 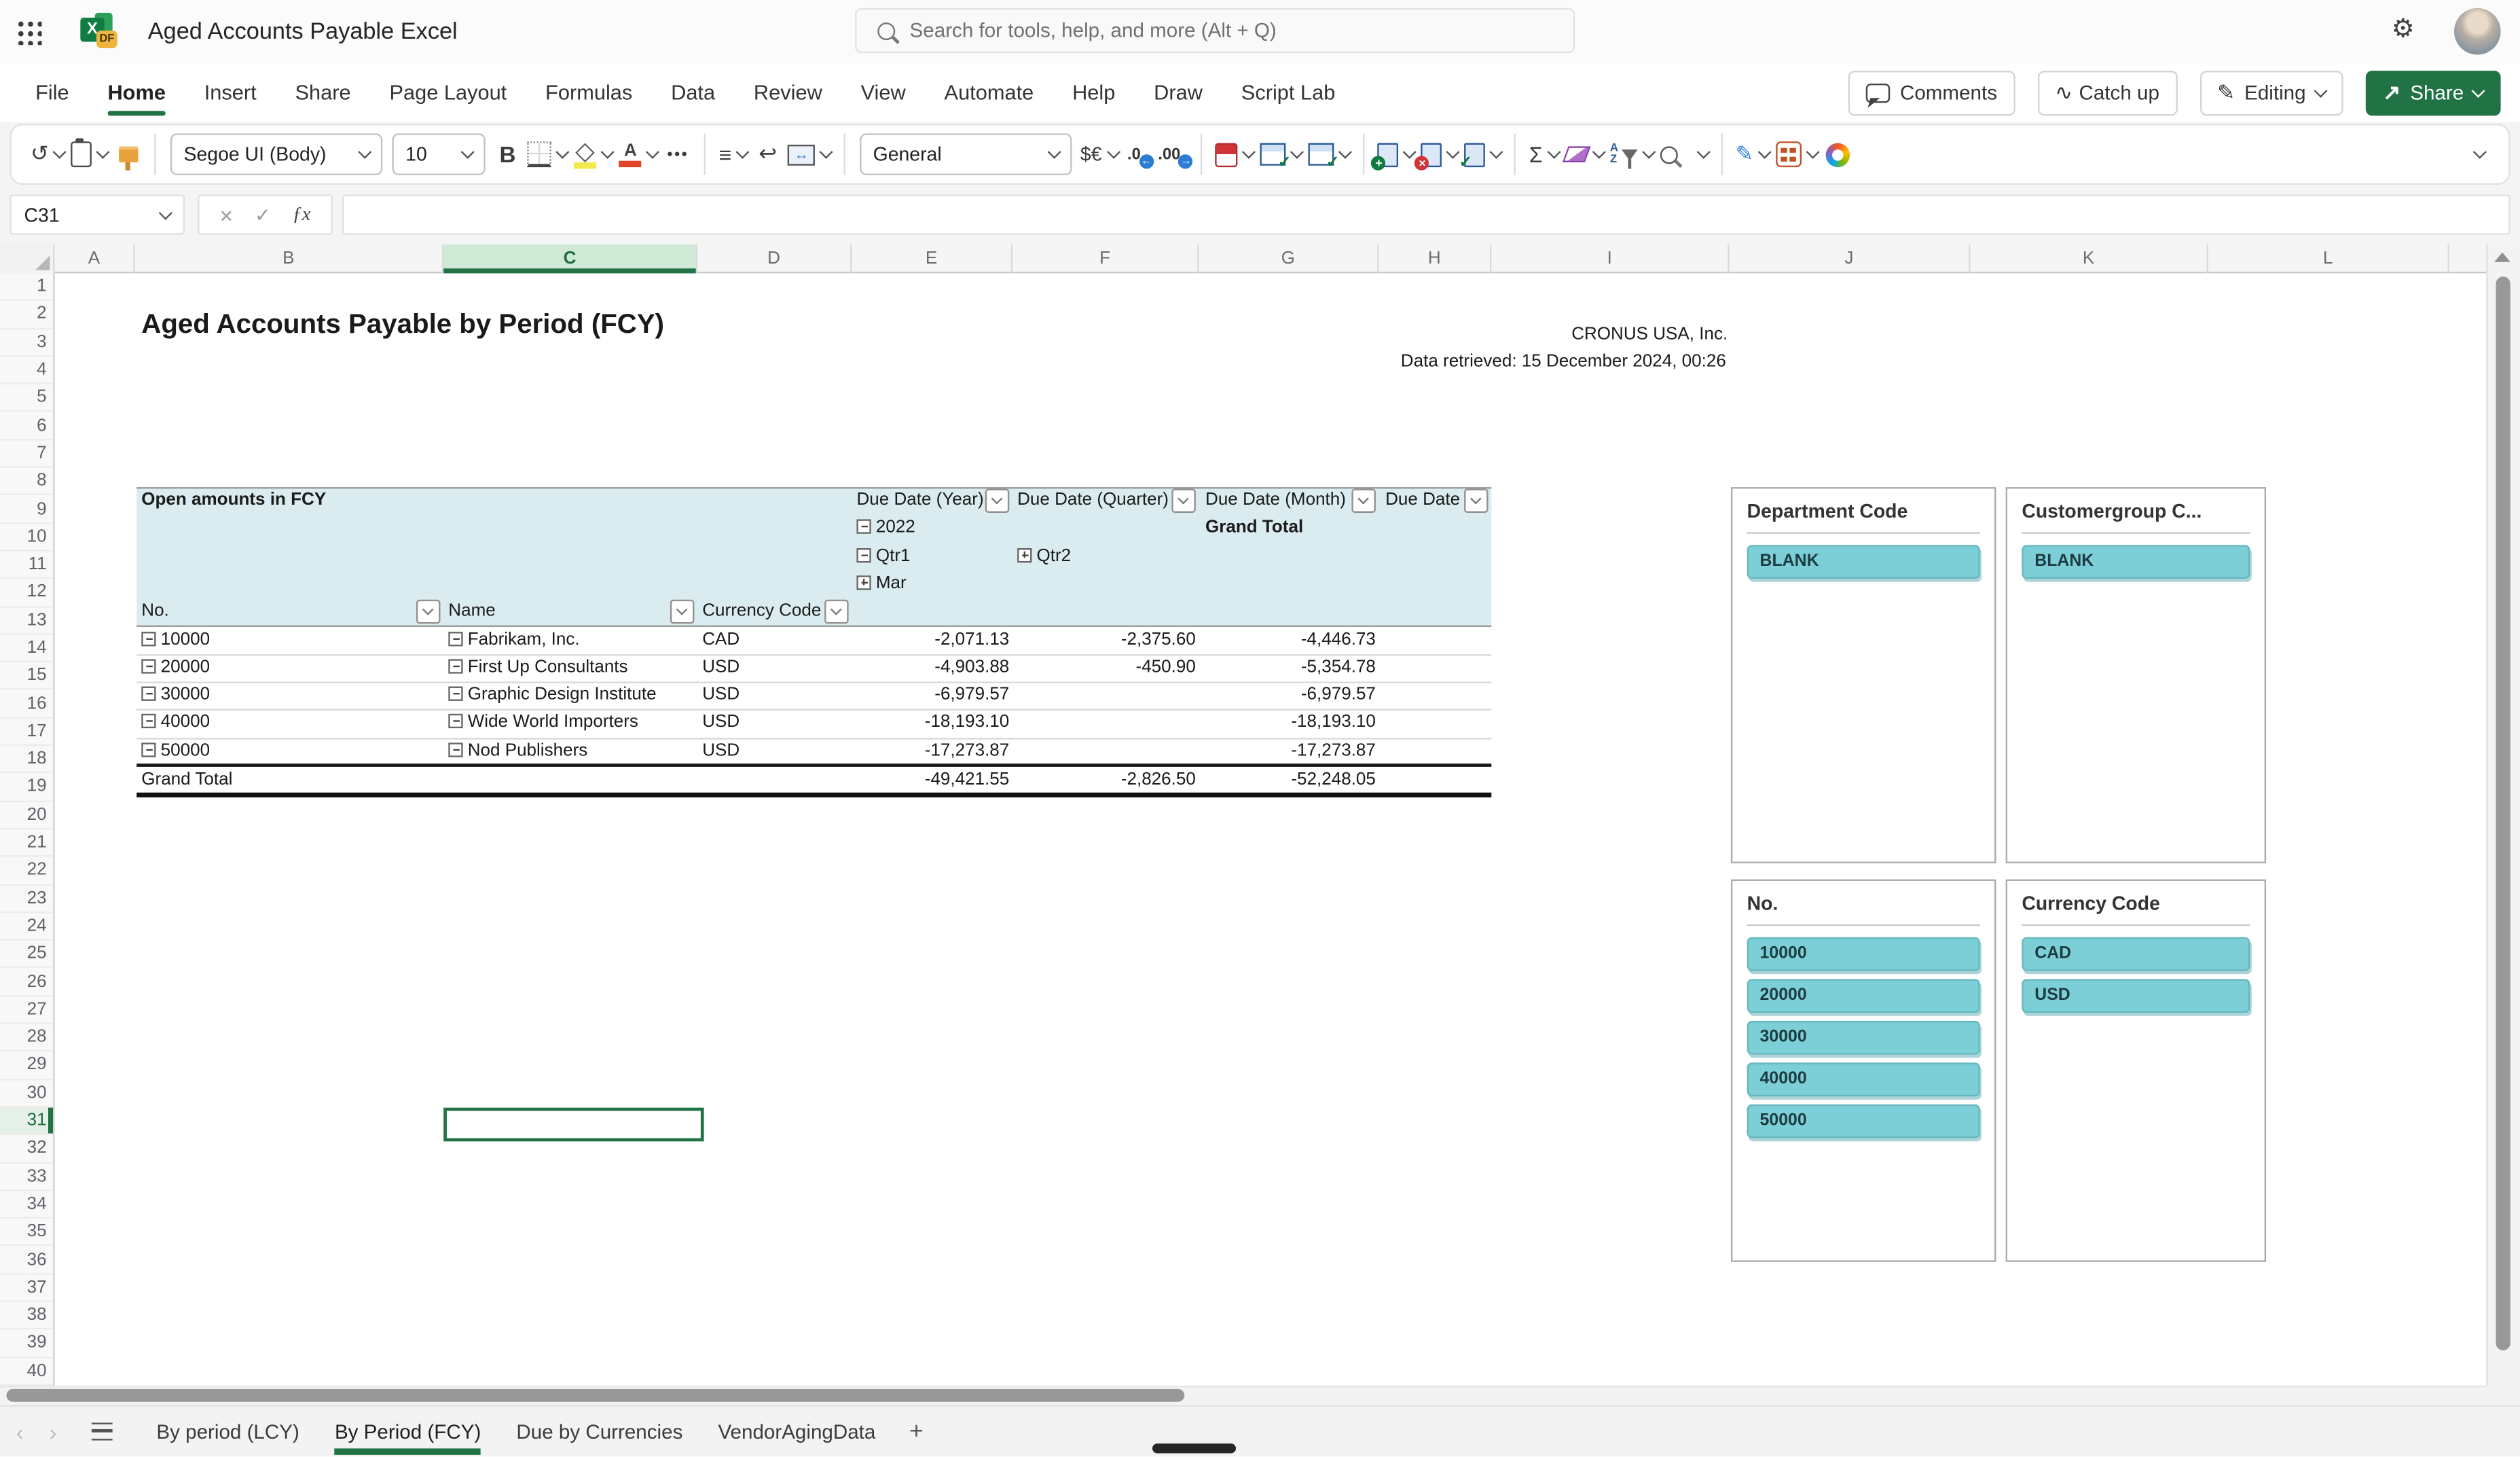 What do you see at coordinates (2328, 259) in the screenshot?
I see `column-header-l: L` at bounding box center [2328, 259].